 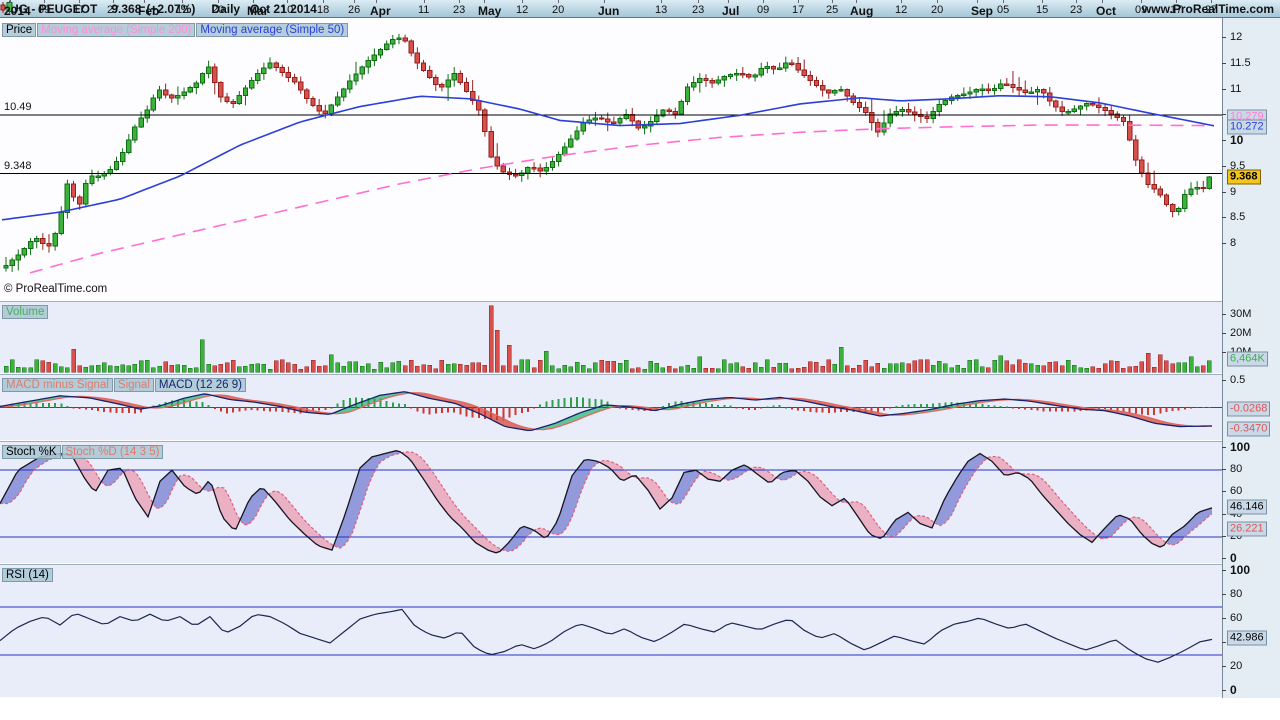 I want to click on volume-chart-svg, so click(x=607, y=339).